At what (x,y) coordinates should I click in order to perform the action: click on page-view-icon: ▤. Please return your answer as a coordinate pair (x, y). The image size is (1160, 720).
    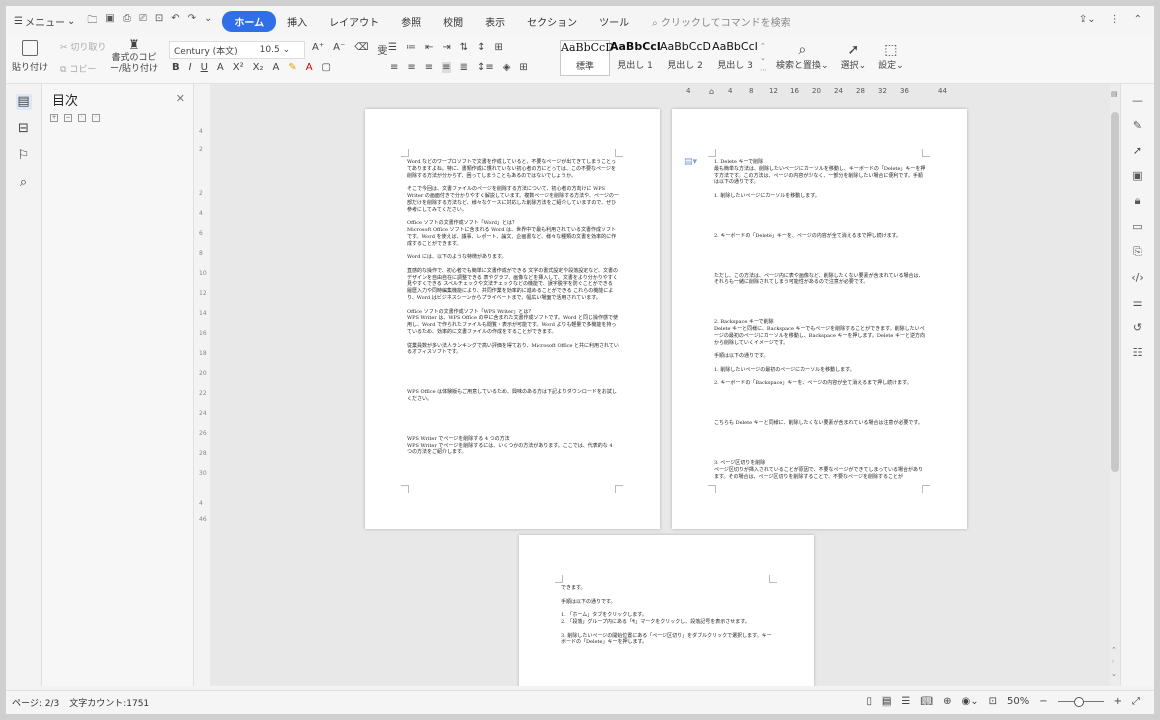
    Looking at the image, I should click on (886, 701).